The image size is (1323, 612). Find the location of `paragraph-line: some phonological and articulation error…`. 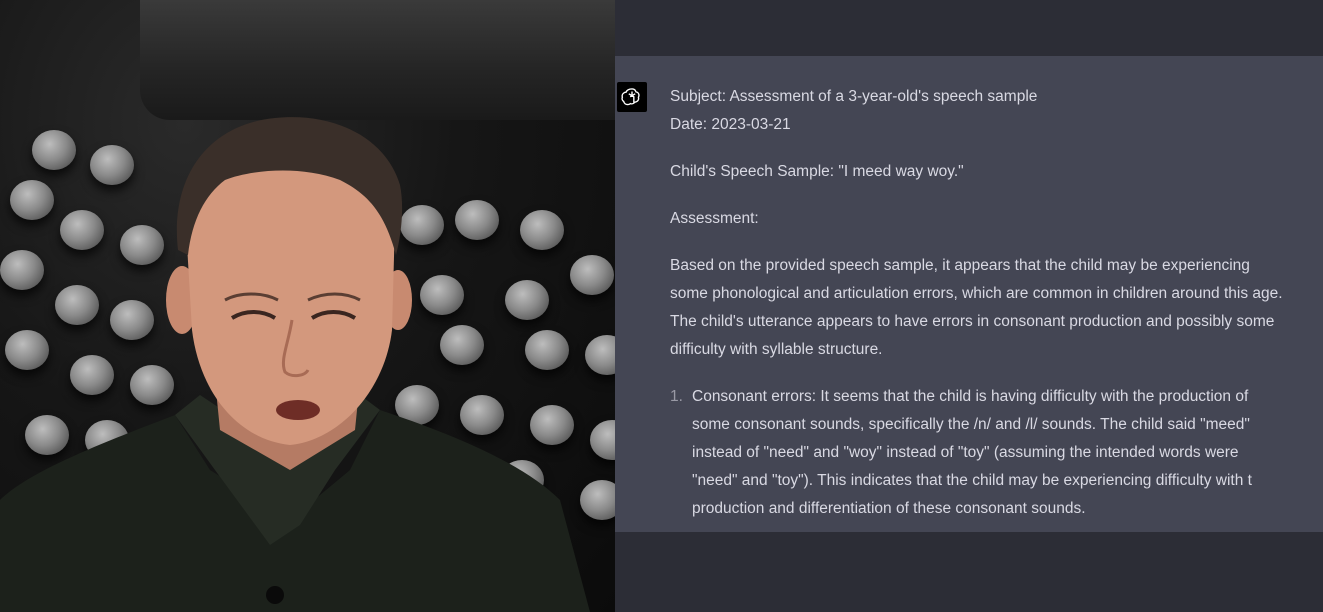

paragraph-line: some phonological and articulation error… is located at coordinates (976, 293).